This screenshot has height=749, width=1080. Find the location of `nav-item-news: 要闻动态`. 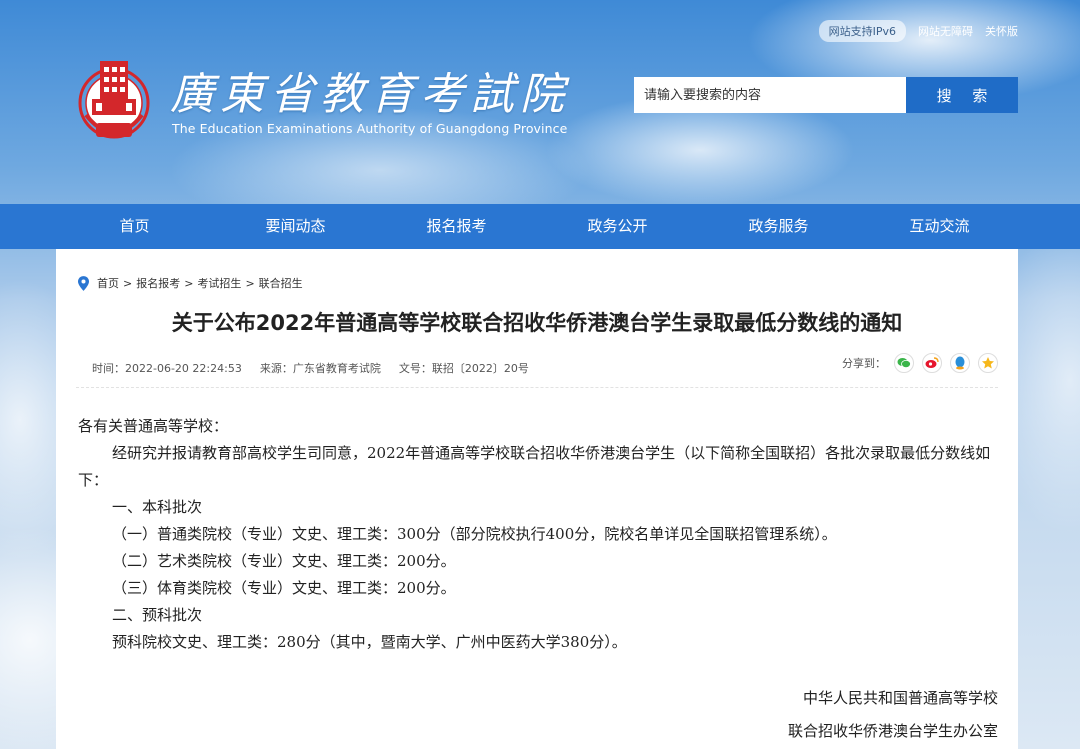

nav-item-news: 要闻动态 is located at coordinates (295, 226).